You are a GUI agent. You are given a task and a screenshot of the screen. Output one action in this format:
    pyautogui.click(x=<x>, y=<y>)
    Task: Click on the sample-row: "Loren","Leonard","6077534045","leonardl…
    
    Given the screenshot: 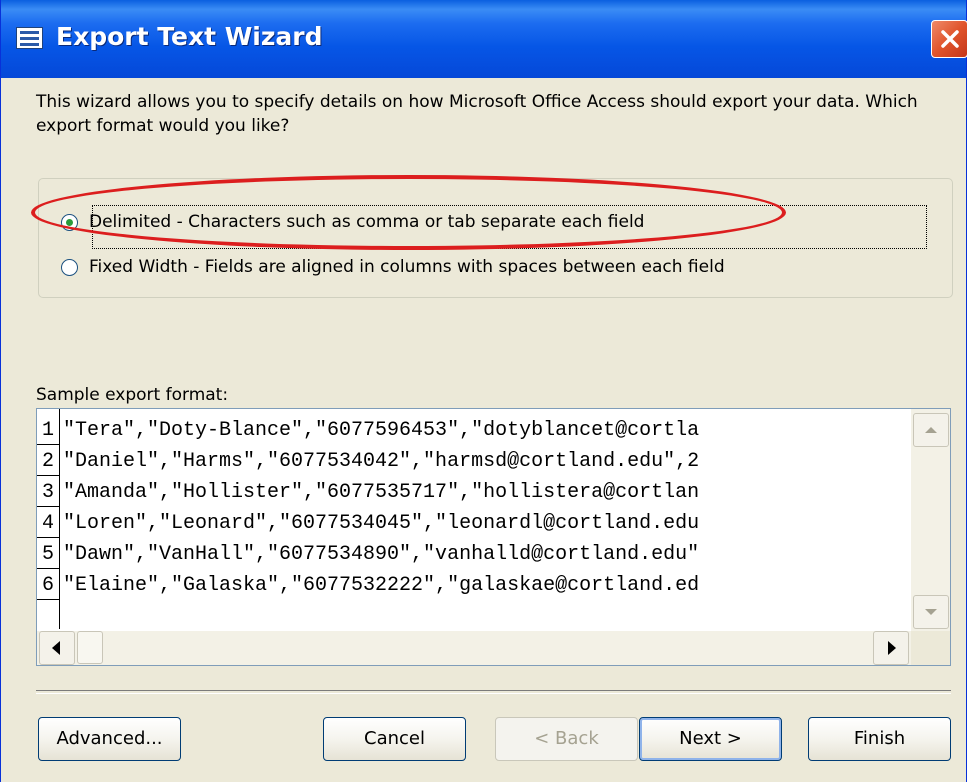 What is the action you would take?
    pyautogui.click(x=381, y=523)
    